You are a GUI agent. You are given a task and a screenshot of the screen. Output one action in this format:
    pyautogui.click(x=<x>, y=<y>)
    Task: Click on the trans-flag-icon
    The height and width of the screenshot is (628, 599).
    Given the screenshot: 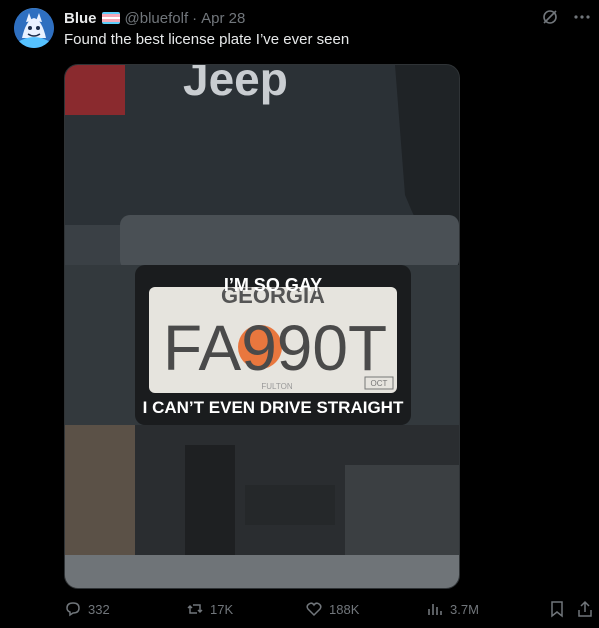 What is the action you would take?
    pyautogui.click(x=110, y=18)
    